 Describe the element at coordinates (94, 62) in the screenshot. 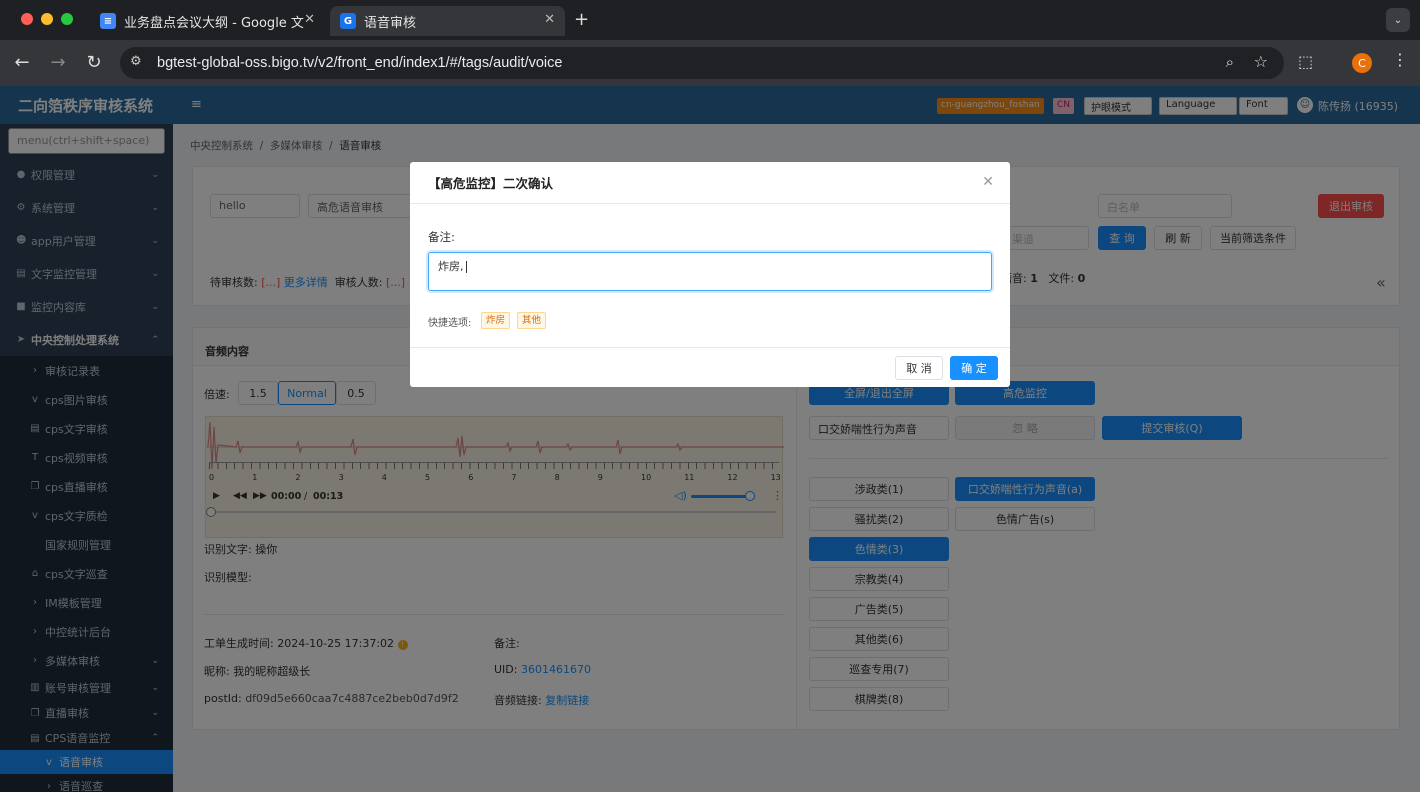

I see `reload-icon: ↻` at that location.